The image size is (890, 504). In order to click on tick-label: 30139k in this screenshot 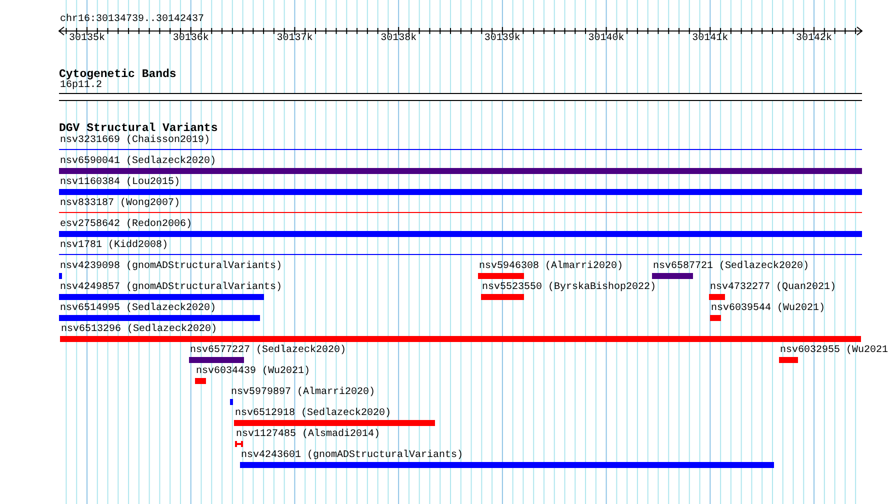, I will do `click(502, 39)`.